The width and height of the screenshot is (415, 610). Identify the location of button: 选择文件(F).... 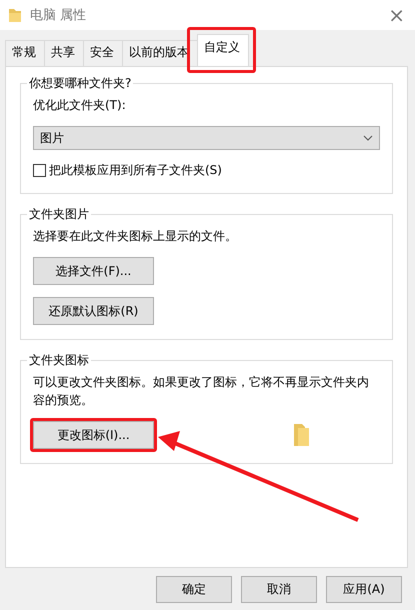
(93, 271).